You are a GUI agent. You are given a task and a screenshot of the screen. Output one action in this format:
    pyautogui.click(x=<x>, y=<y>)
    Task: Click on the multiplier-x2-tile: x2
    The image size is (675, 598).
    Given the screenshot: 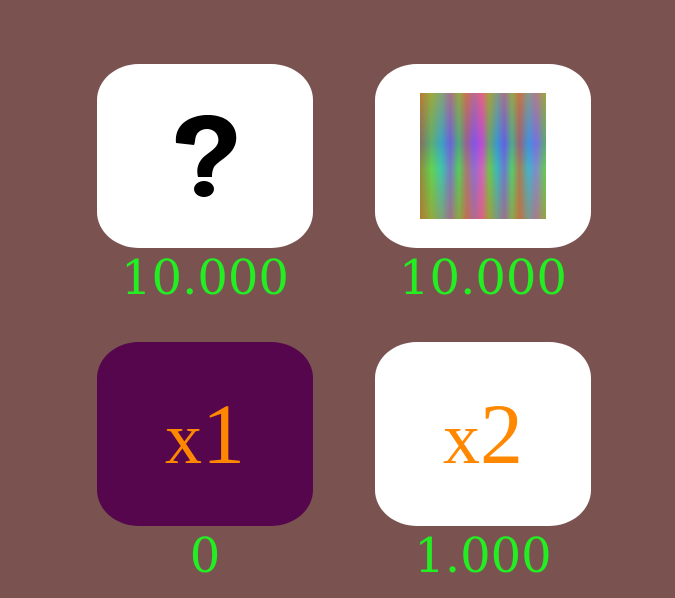 What is the action you would take?
    pyautogui.click(x=483, y=434)
    